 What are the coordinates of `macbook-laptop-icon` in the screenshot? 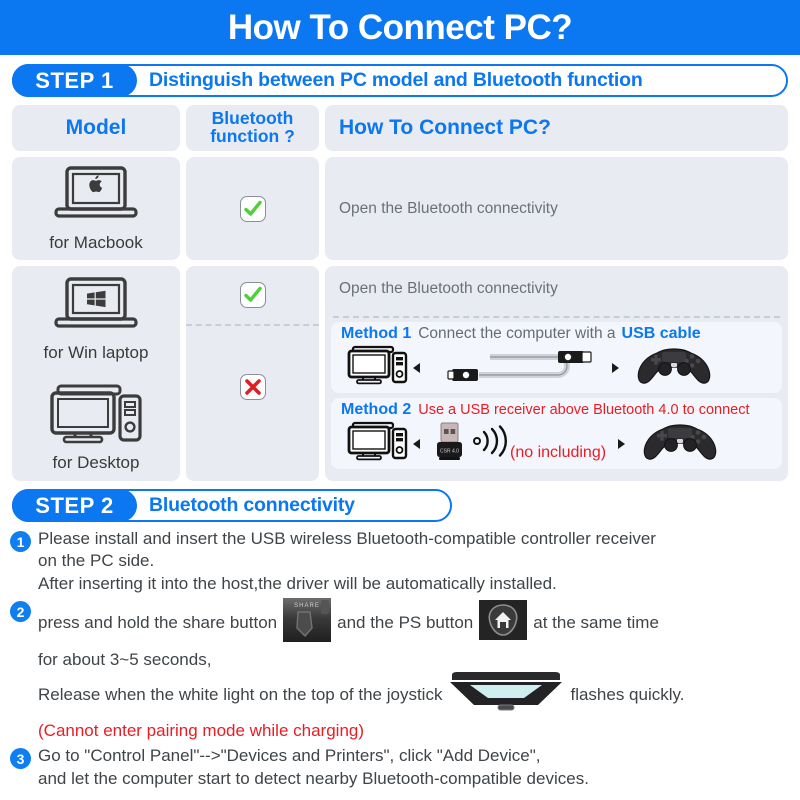 It's located at (96, 197).